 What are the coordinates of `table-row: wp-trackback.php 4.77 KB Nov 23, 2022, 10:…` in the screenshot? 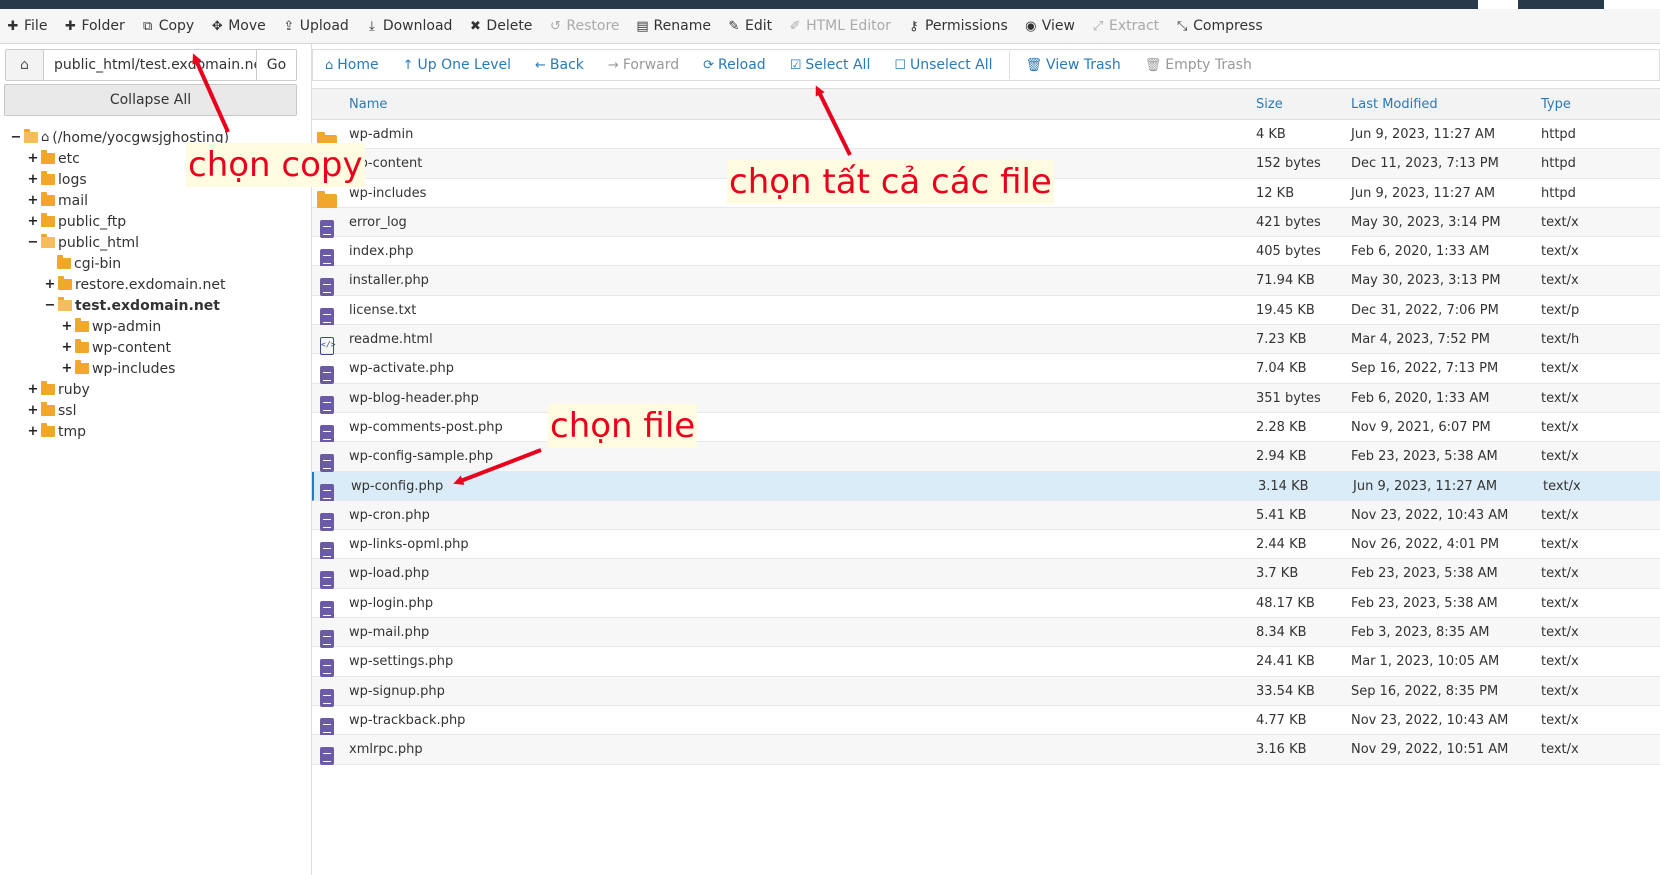 It's located at (986, 721).